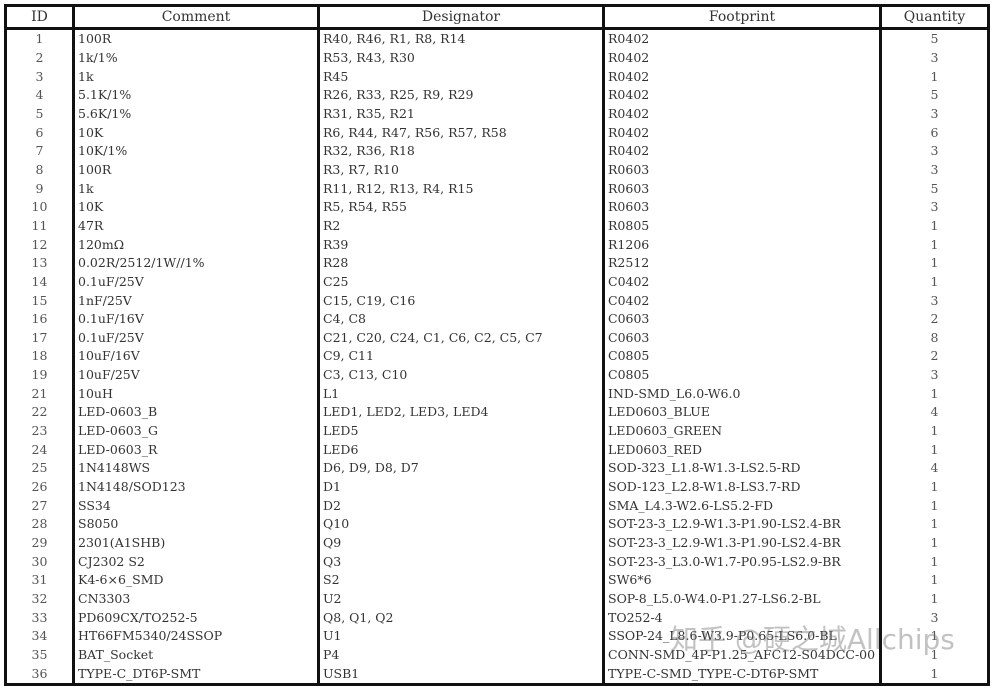  Describe the element at coordinates (460, 543) in the screenshot. I see `designator-cell: Q9` at that location.